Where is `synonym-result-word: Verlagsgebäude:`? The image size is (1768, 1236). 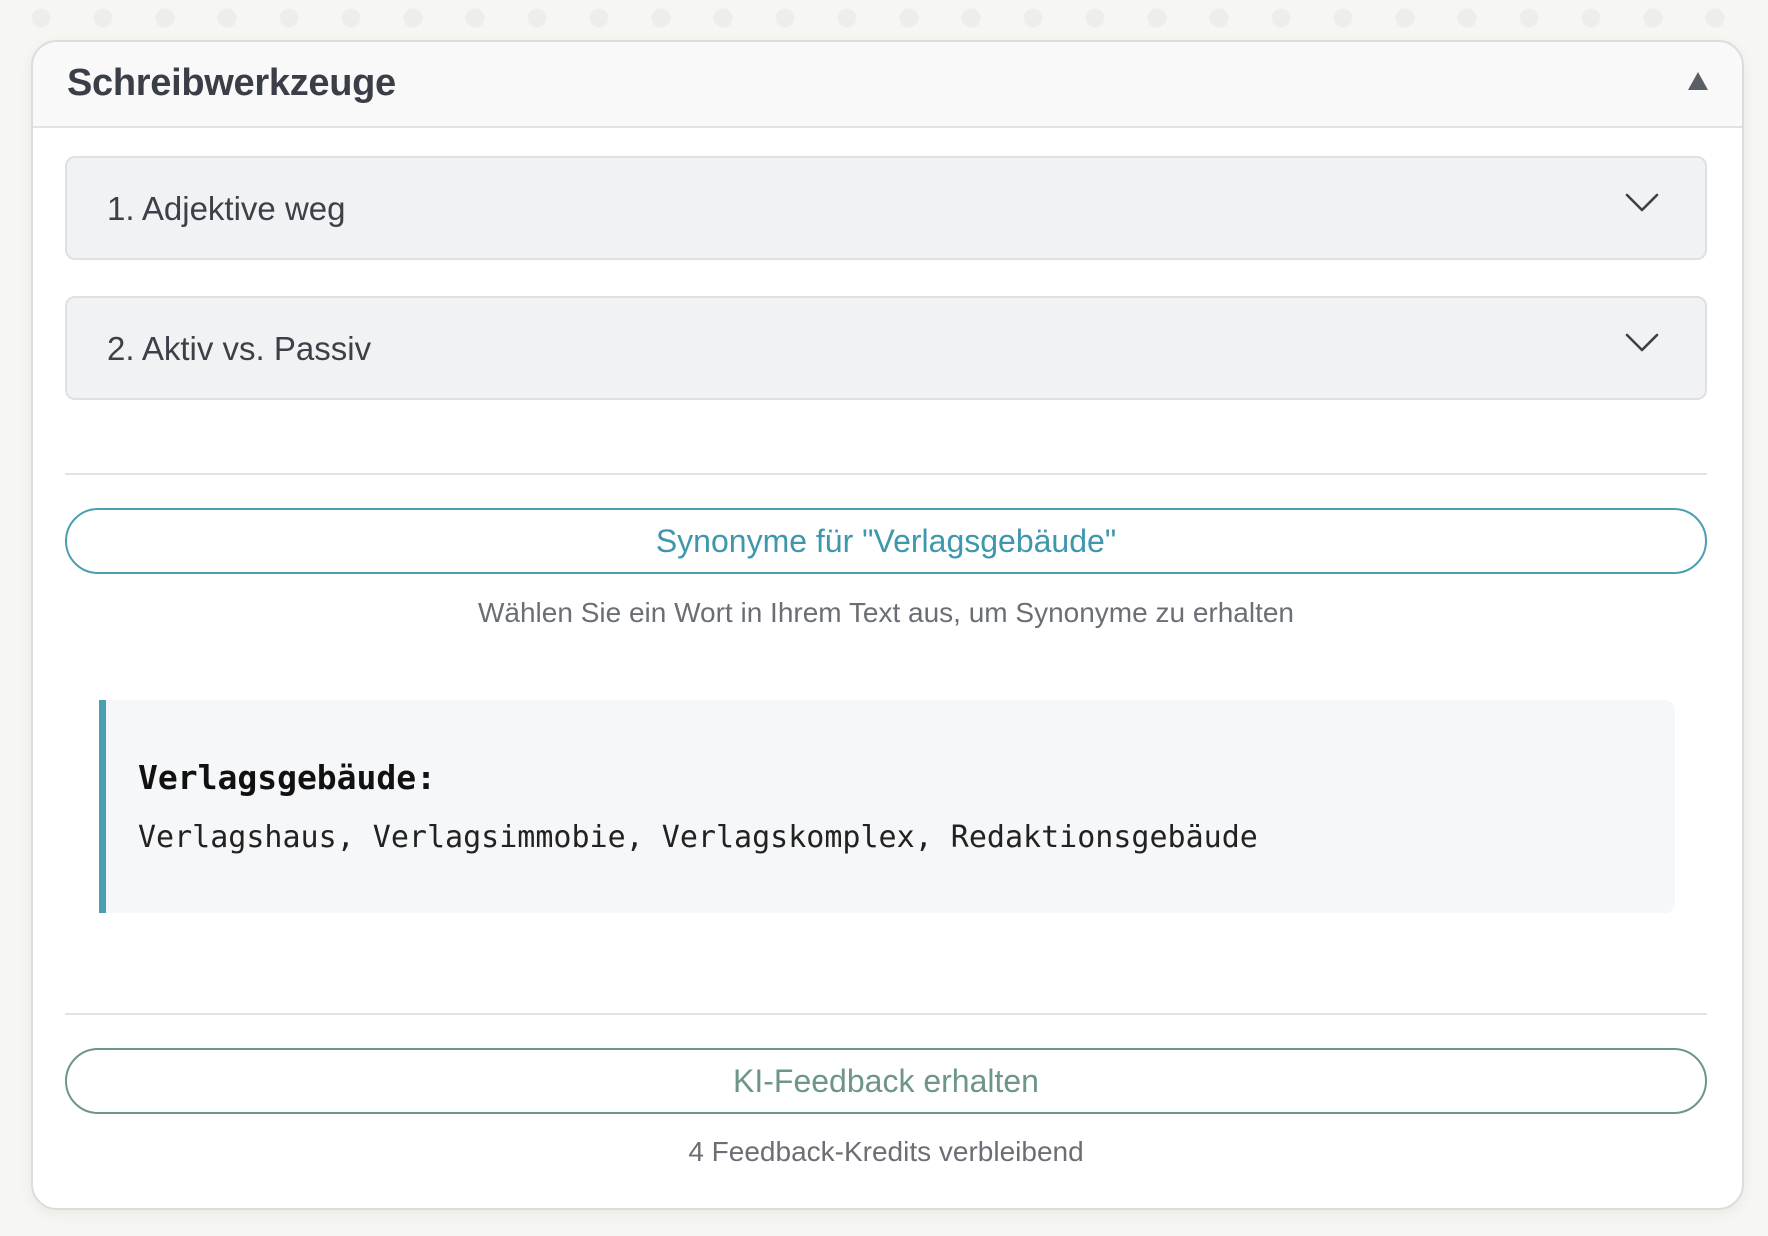 synonym-result-word: Verlagsgebäude: is located at coordinates (287, 777).